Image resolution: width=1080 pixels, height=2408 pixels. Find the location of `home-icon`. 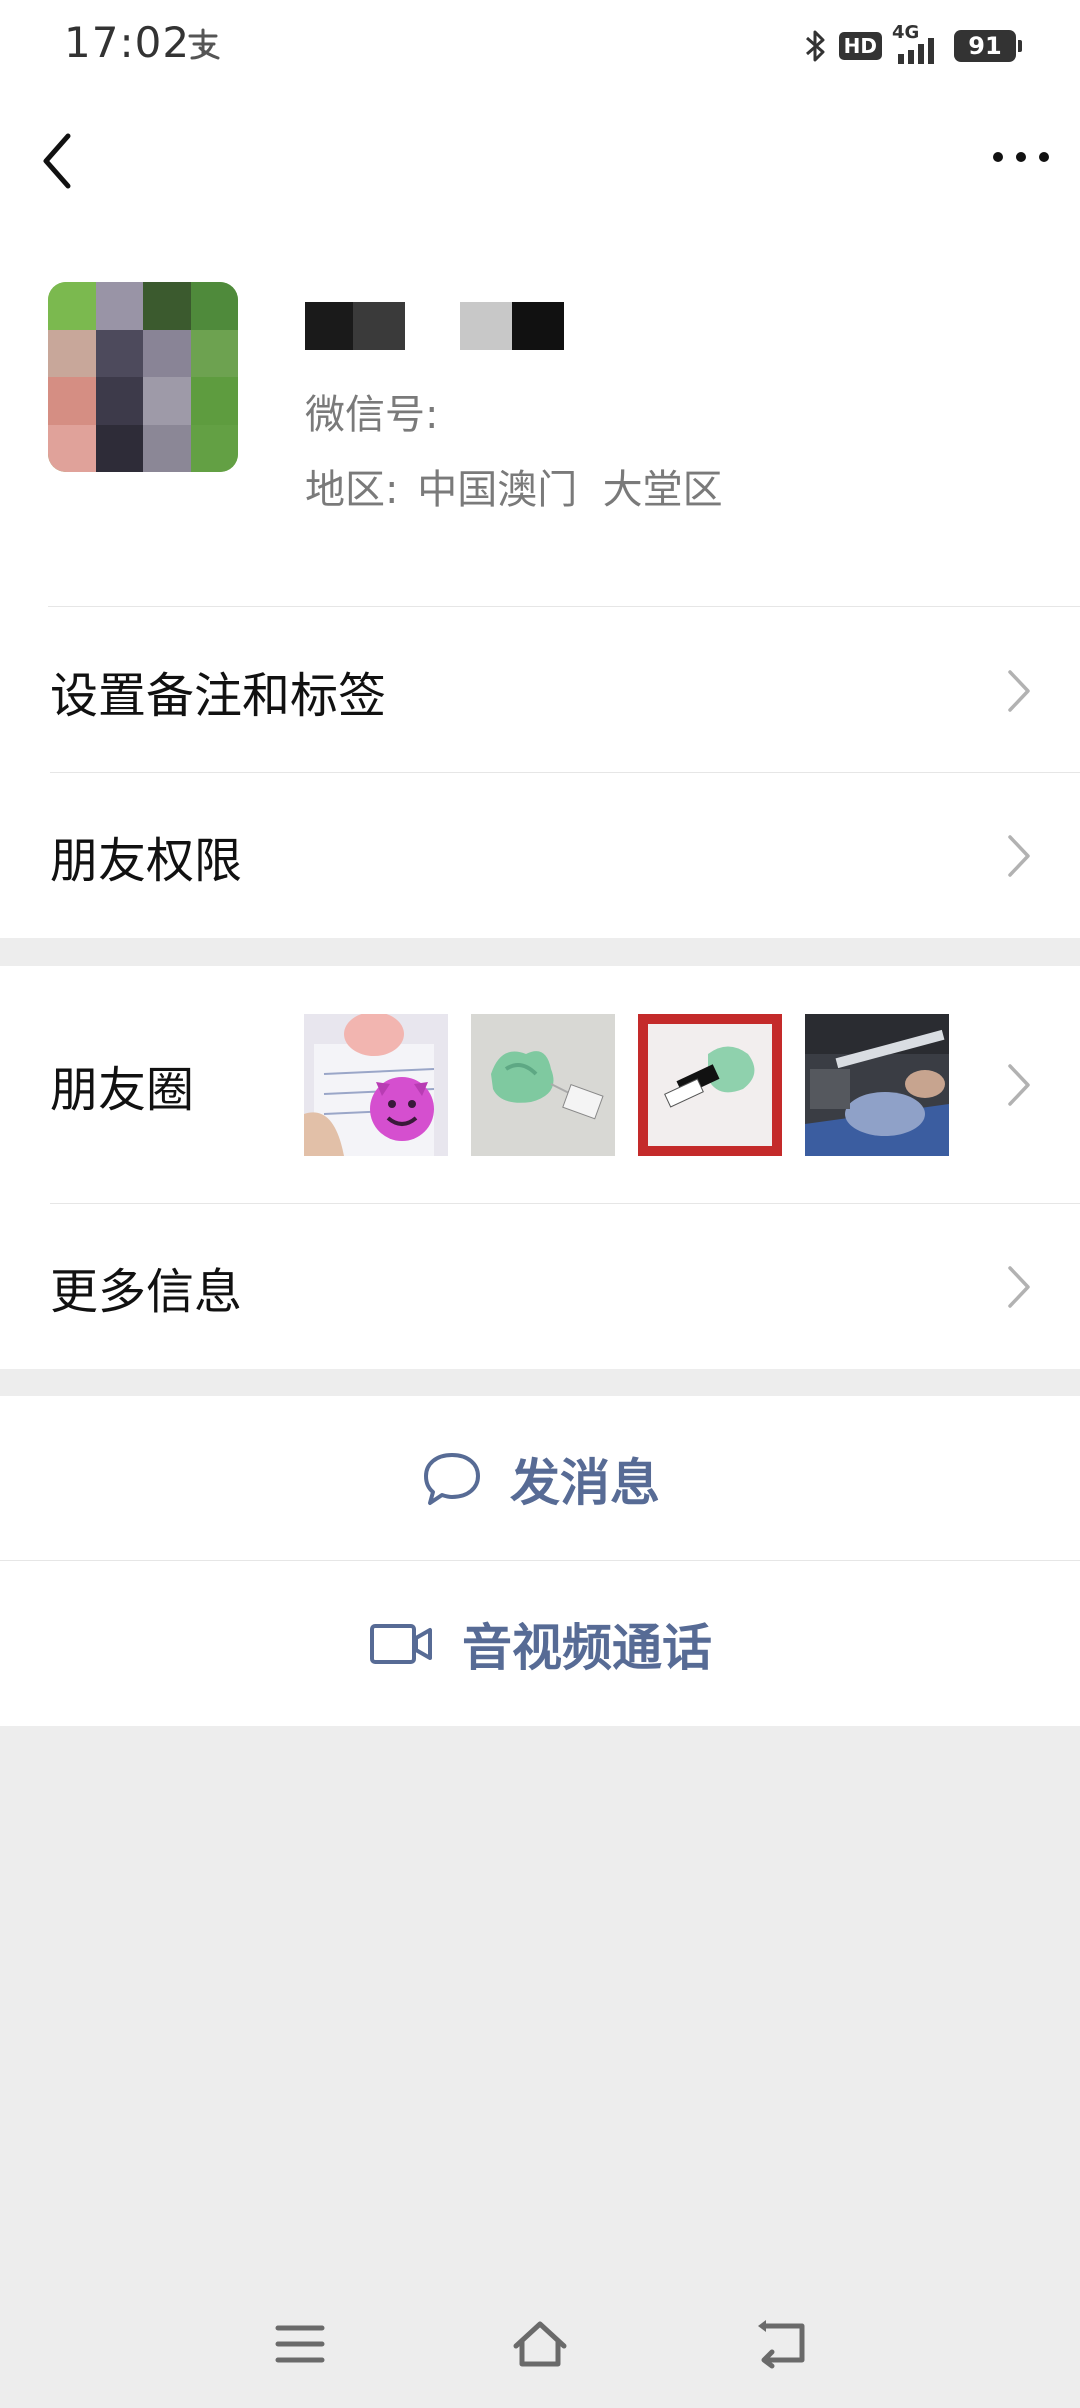

home-icon is located at coordinates (540, 2344).